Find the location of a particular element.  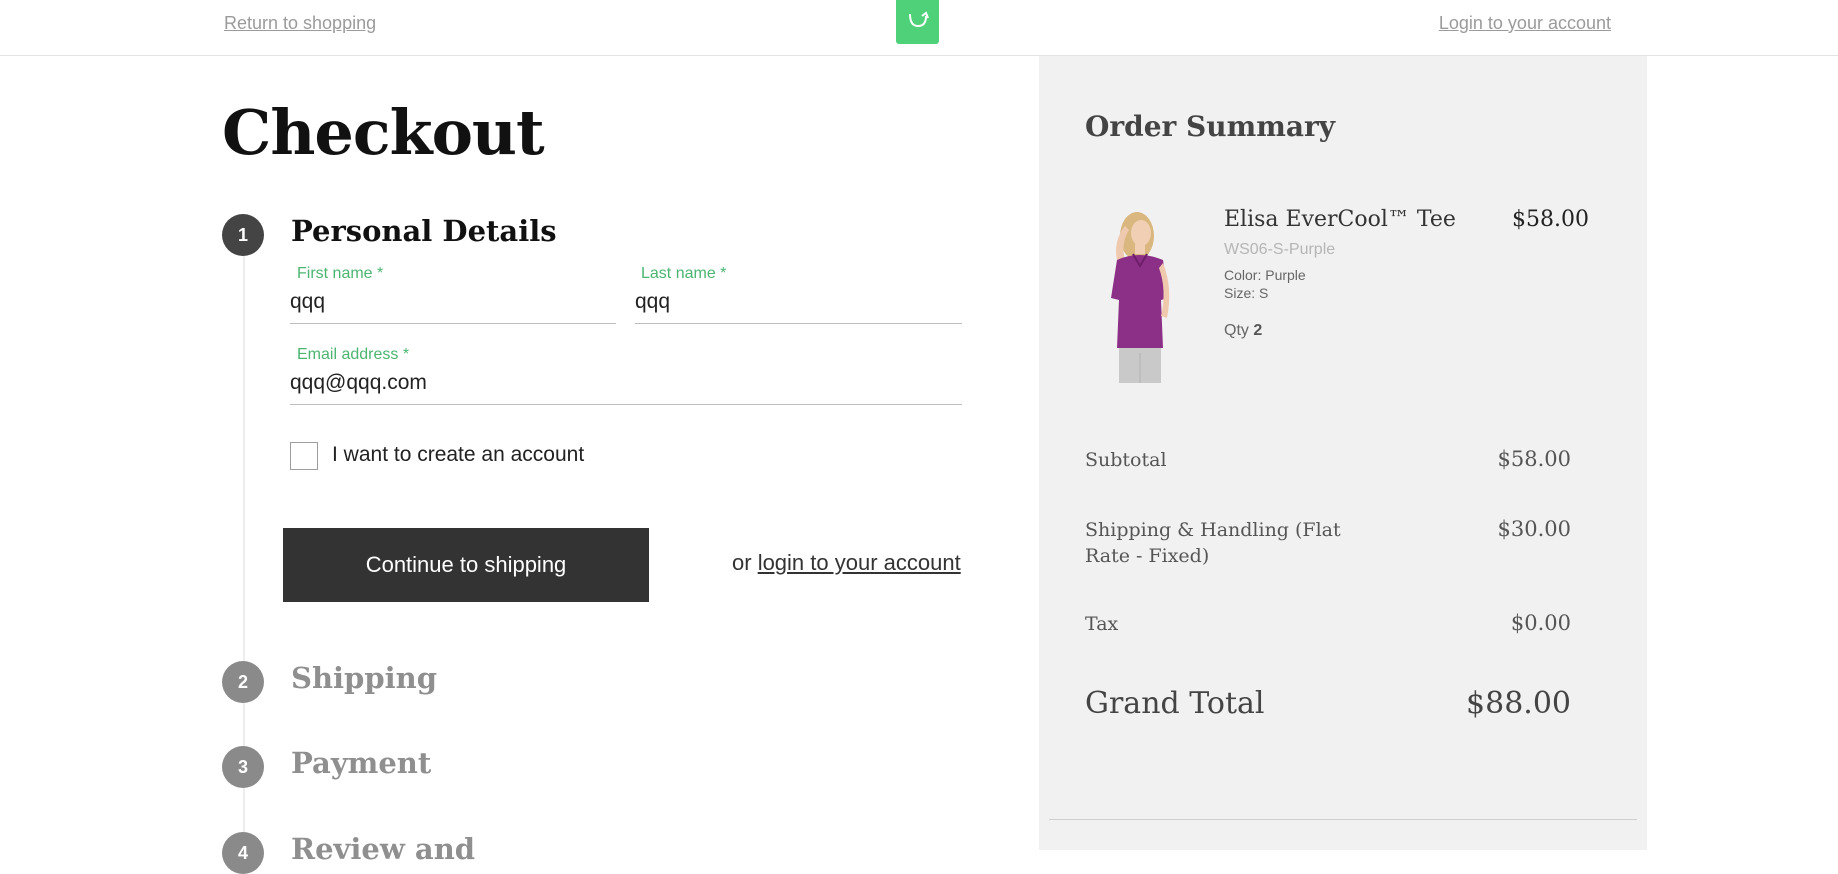

bag-arrow-icon is located at coordinates (919, 19).